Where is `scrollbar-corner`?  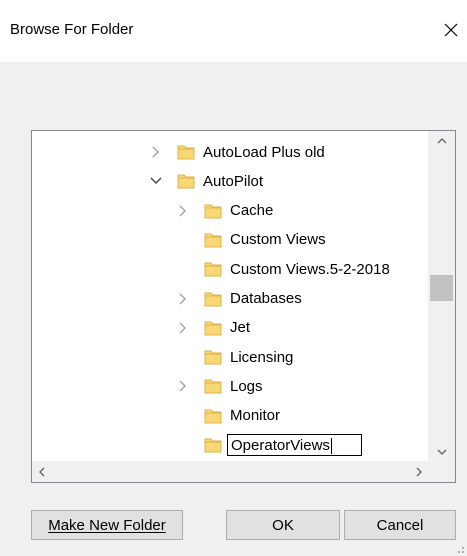 scrollbar-corner is located at coordinates (441, 471).